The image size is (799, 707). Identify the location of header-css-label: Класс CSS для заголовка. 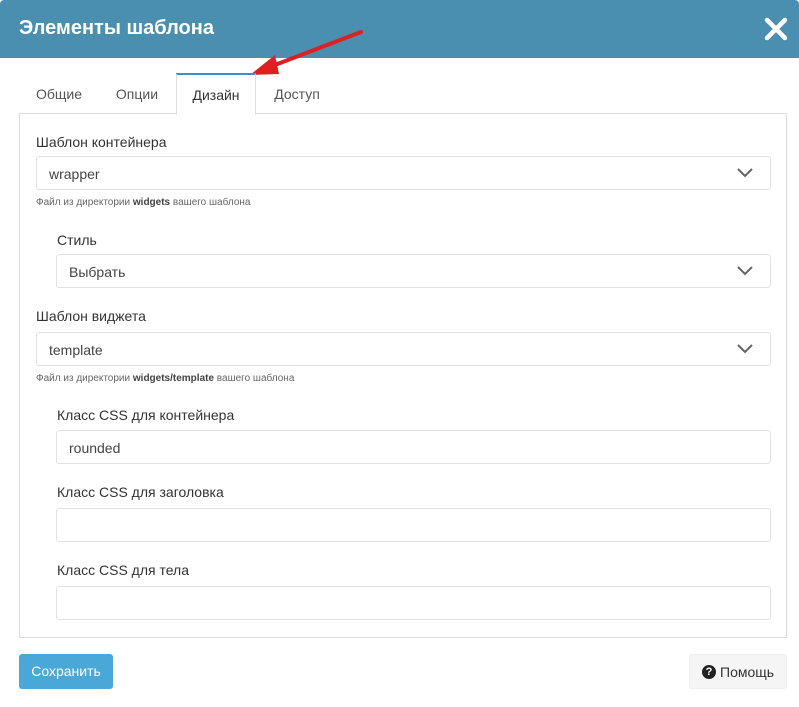
(140, 492).